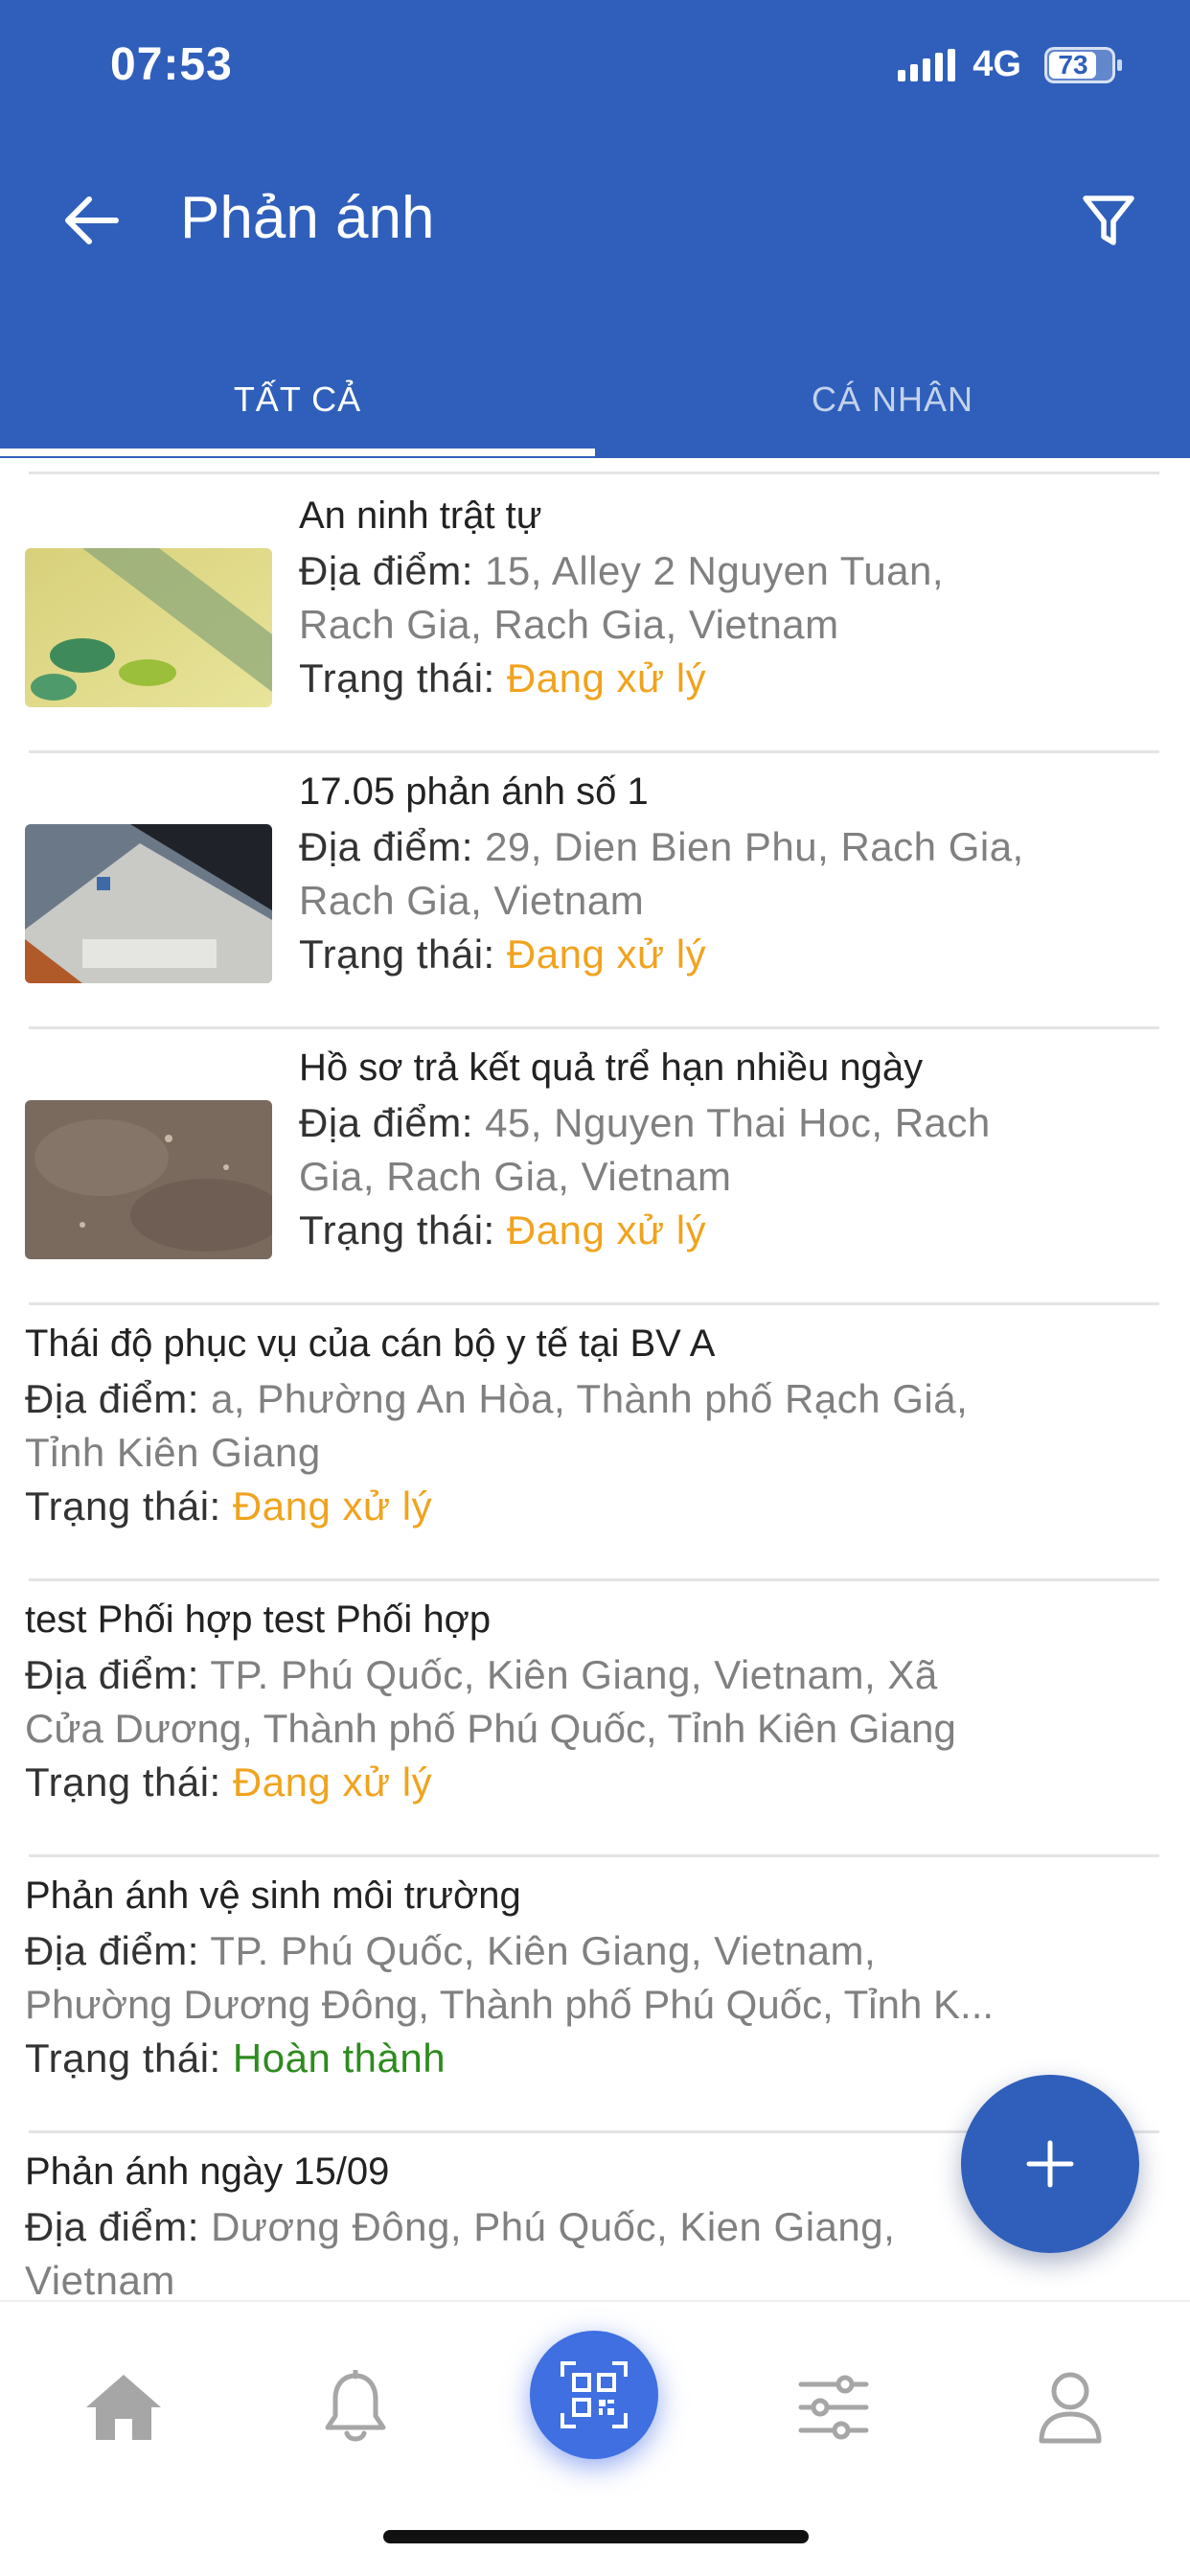 The height and width of the screenshot is (2576, 1190). I want to click on battery-icon: 73, so click(1083, 64).